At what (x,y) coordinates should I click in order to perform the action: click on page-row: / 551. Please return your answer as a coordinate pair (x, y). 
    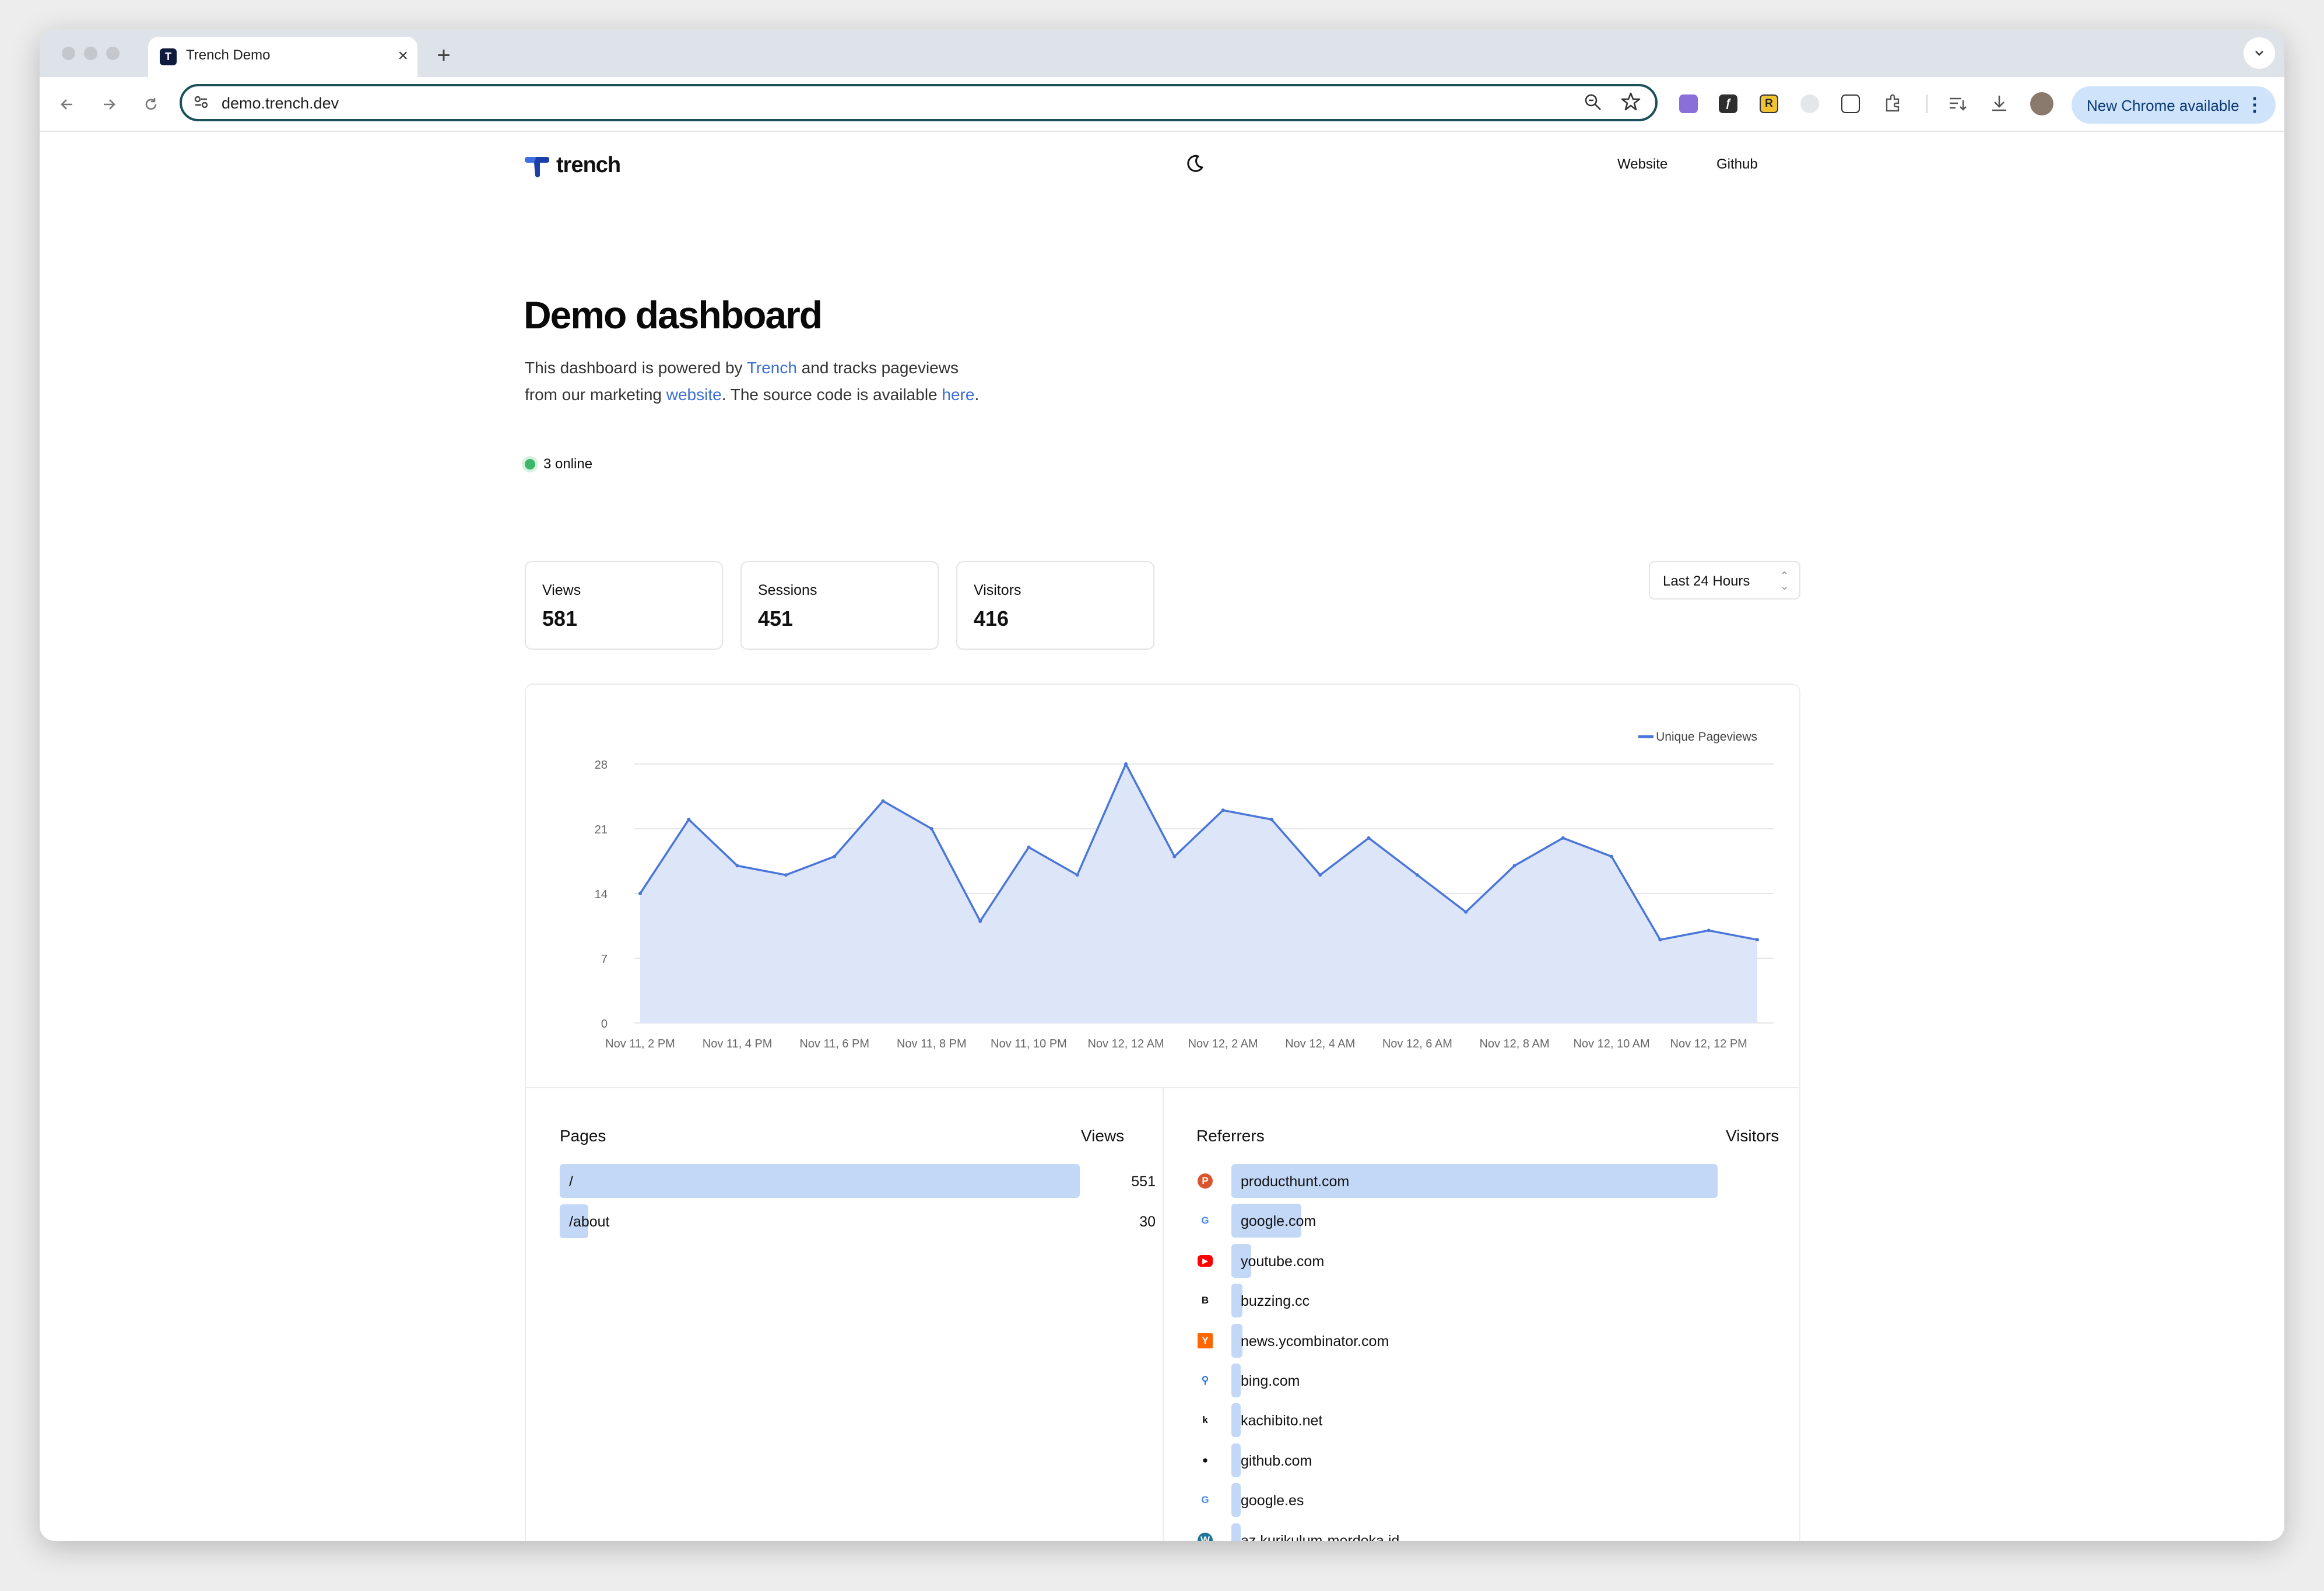
    Looking at the image, I should click on (858, 1181).